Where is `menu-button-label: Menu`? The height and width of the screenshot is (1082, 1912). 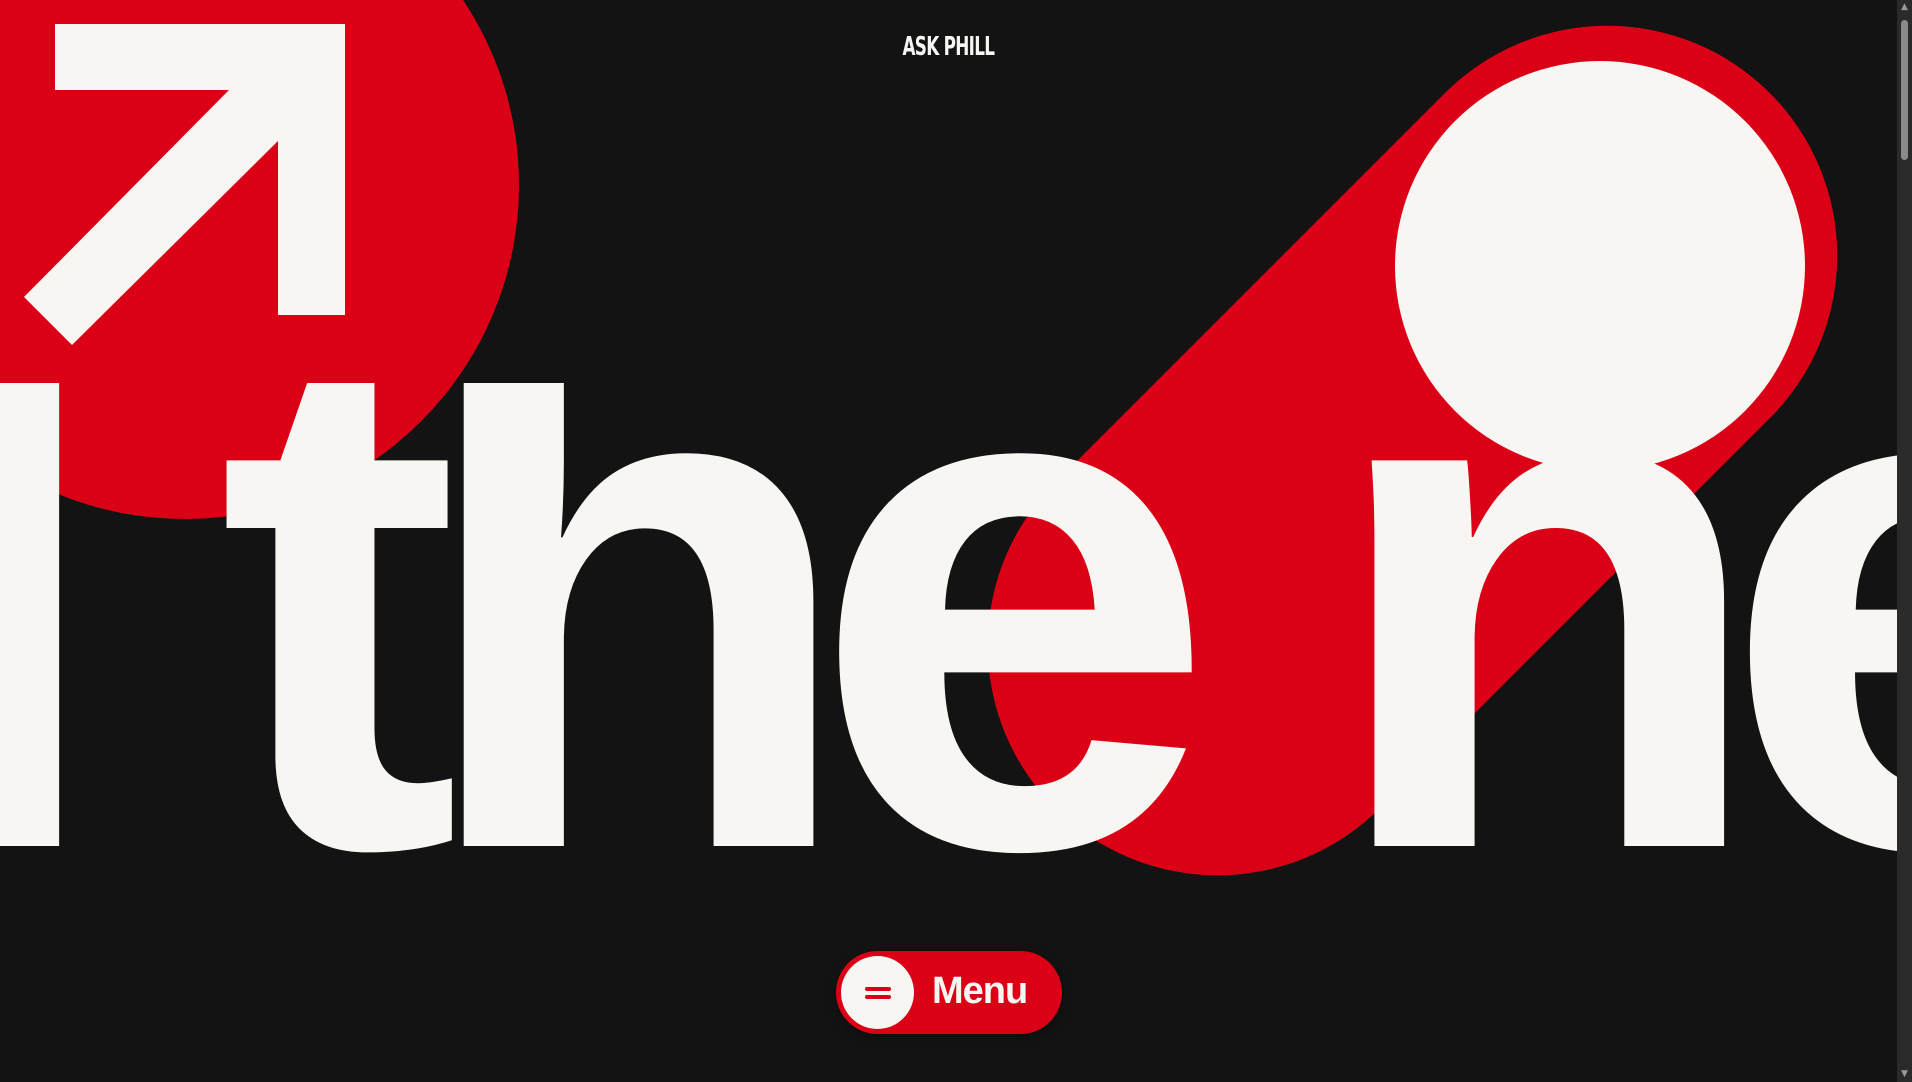 menu-button-label: Menu is located at coordinates (980, 991).